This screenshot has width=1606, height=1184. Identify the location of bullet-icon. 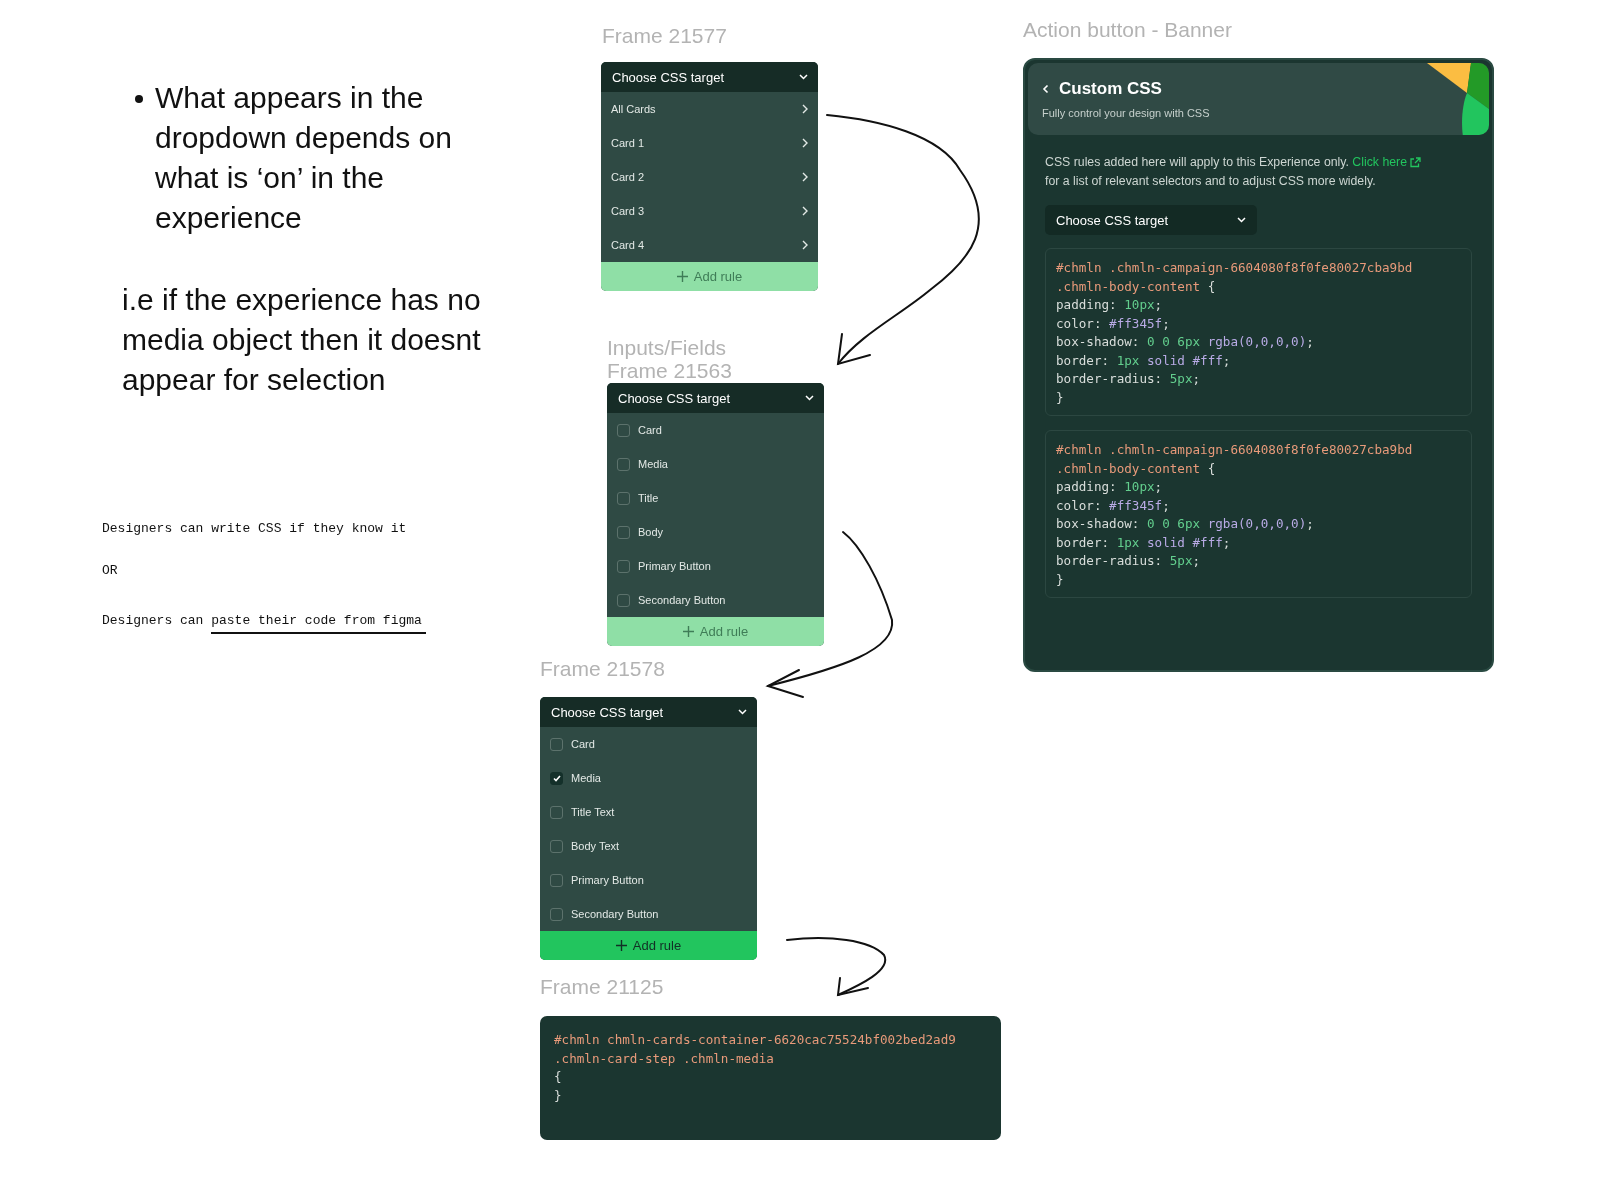
(139, 99).